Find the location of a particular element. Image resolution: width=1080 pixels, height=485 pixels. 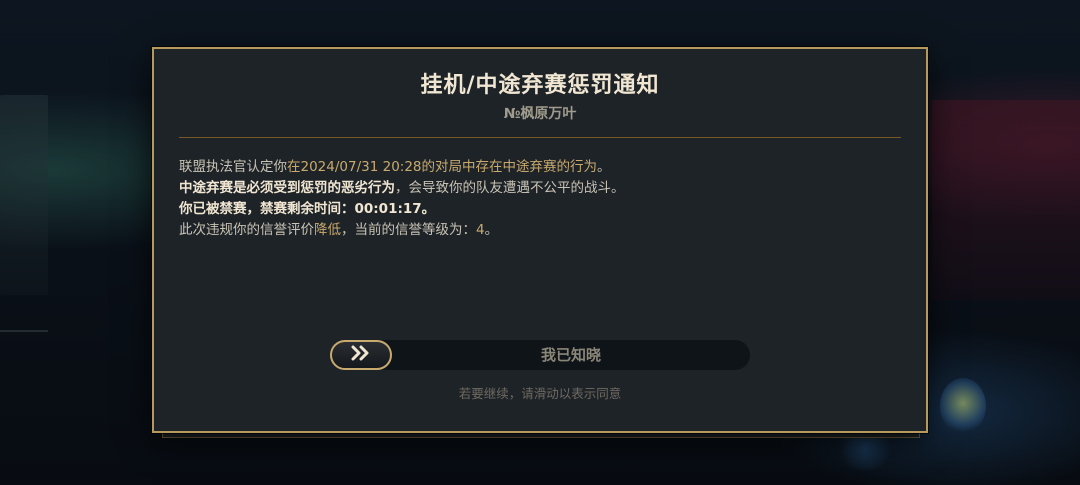

background-orb is located at coordinates (963, 406).